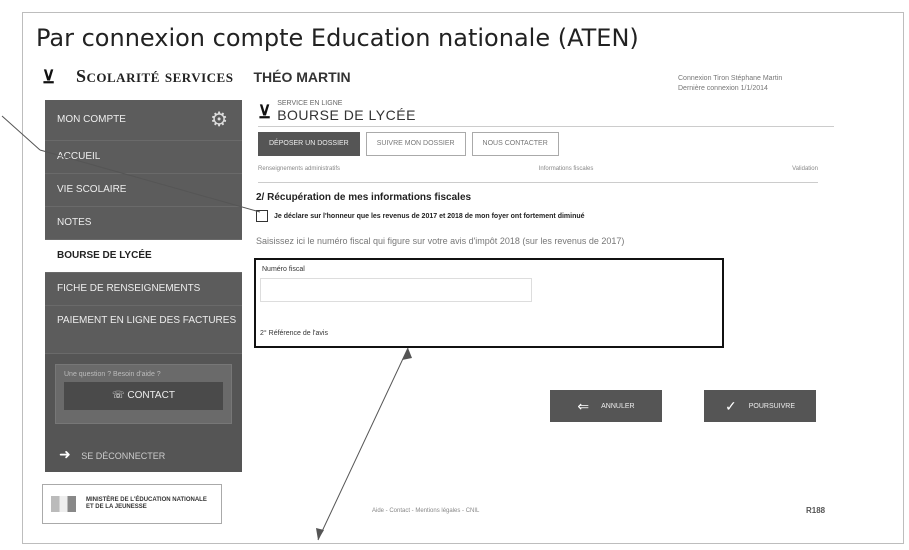 The width and height of the screenshot is (909, 550). I want to click on arrowhead-down-icon, so click(320, 534).